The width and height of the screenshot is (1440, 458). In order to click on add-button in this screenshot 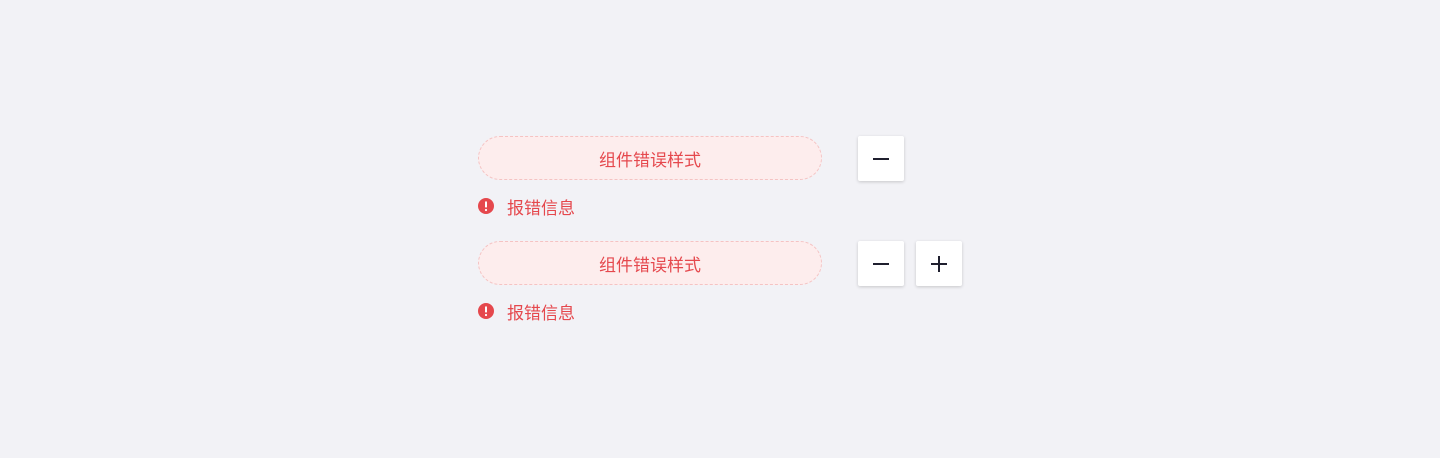, I will do `click(939, 263)`.